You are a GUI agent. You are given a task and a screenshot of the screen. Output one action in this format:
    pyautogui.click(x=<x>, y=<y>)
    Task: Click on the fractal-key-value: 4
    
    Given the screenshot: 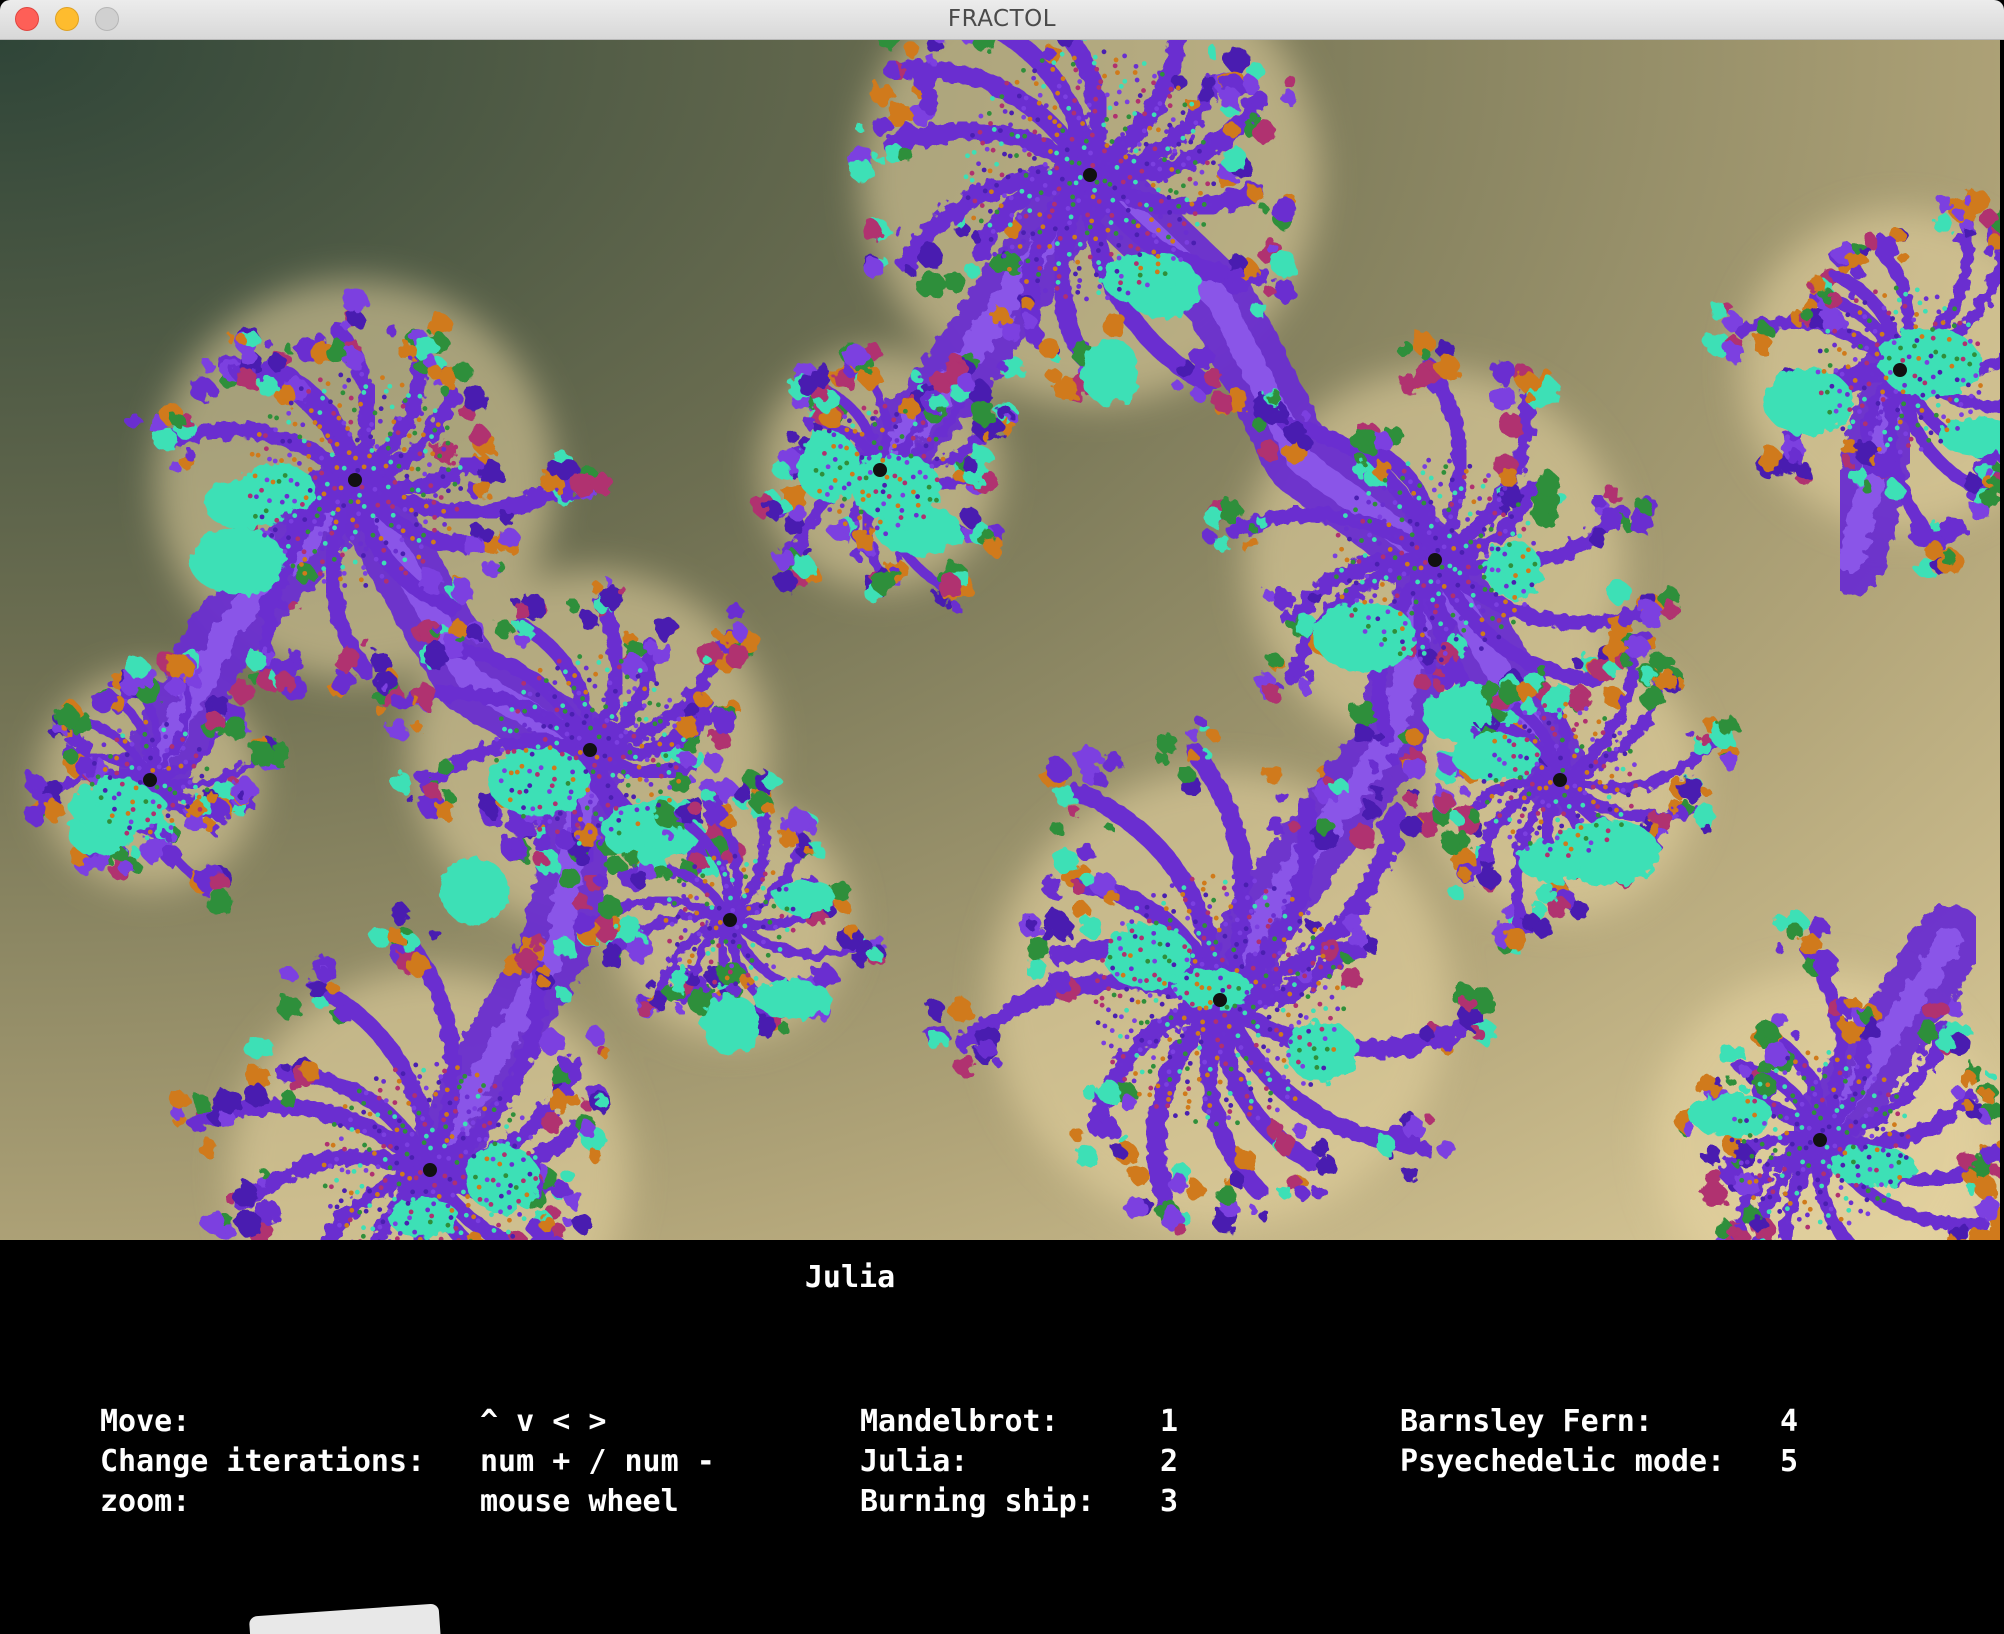 What is the action you would take?
    pyautogui.click(x=1789, y=1421)
    